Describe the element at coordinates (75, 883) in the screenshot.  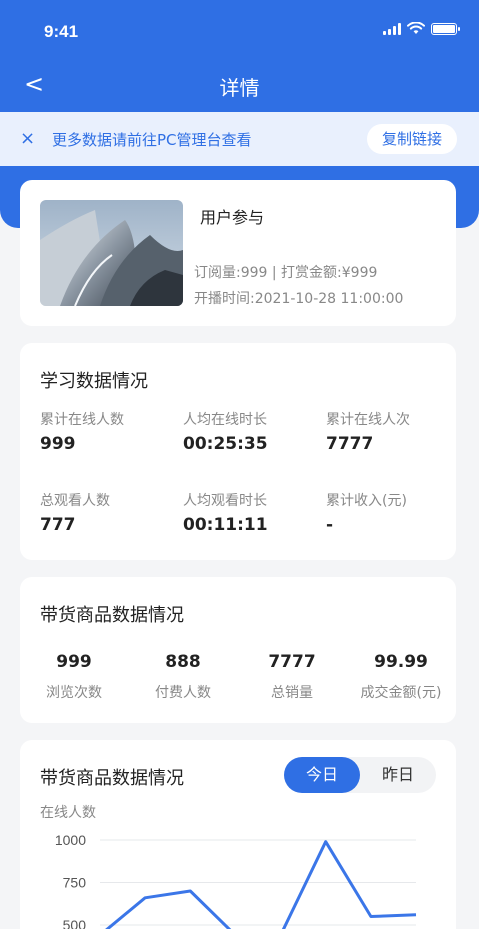
I see `y-tick-label: 750` at that location.